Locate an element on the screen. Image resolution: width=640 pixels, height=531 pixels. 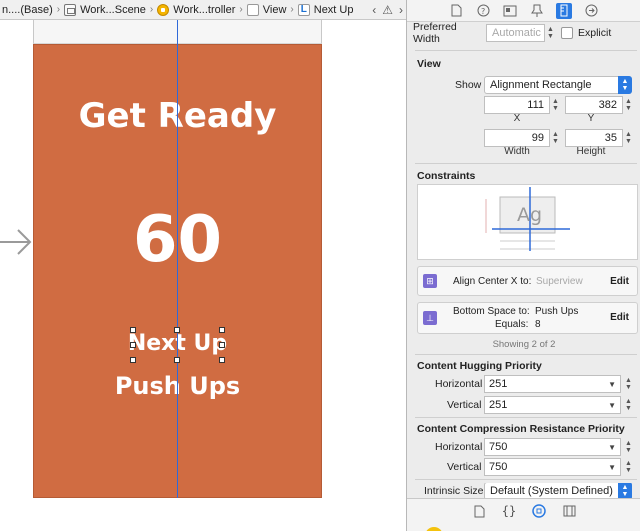
show-row: Show Alignment Rectangle ▲ ▼ is located at coordinates (523, 85).